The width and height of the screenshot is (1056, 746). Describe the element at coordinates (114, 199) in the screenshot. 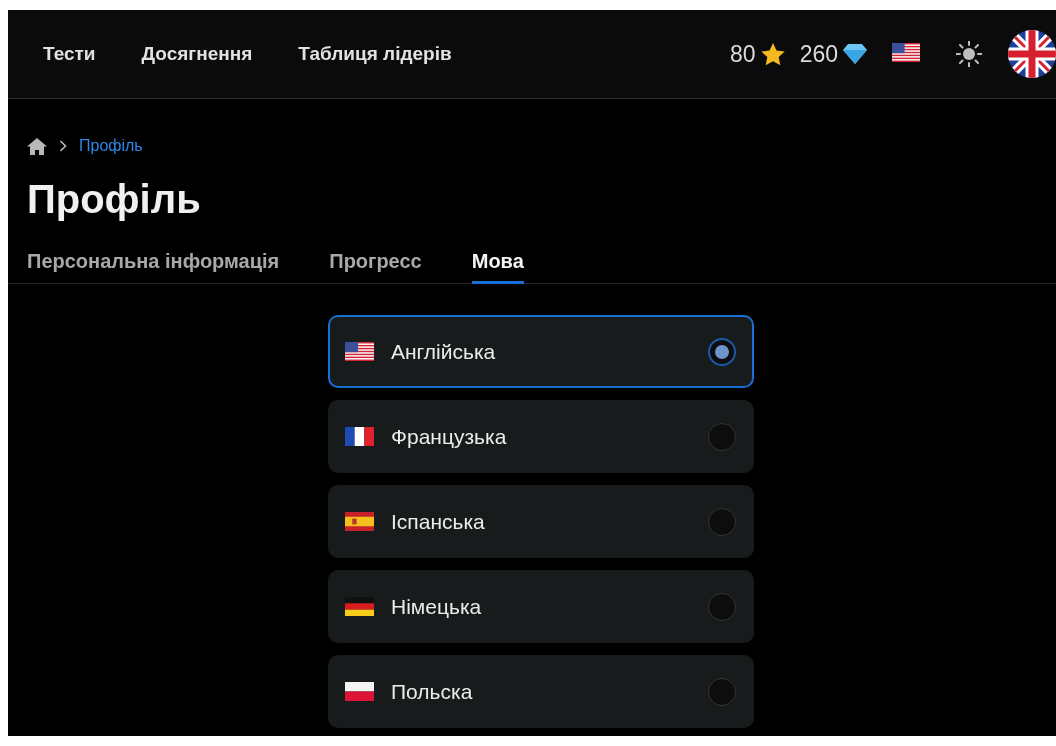

I see `page-title: Профіль` at that location.